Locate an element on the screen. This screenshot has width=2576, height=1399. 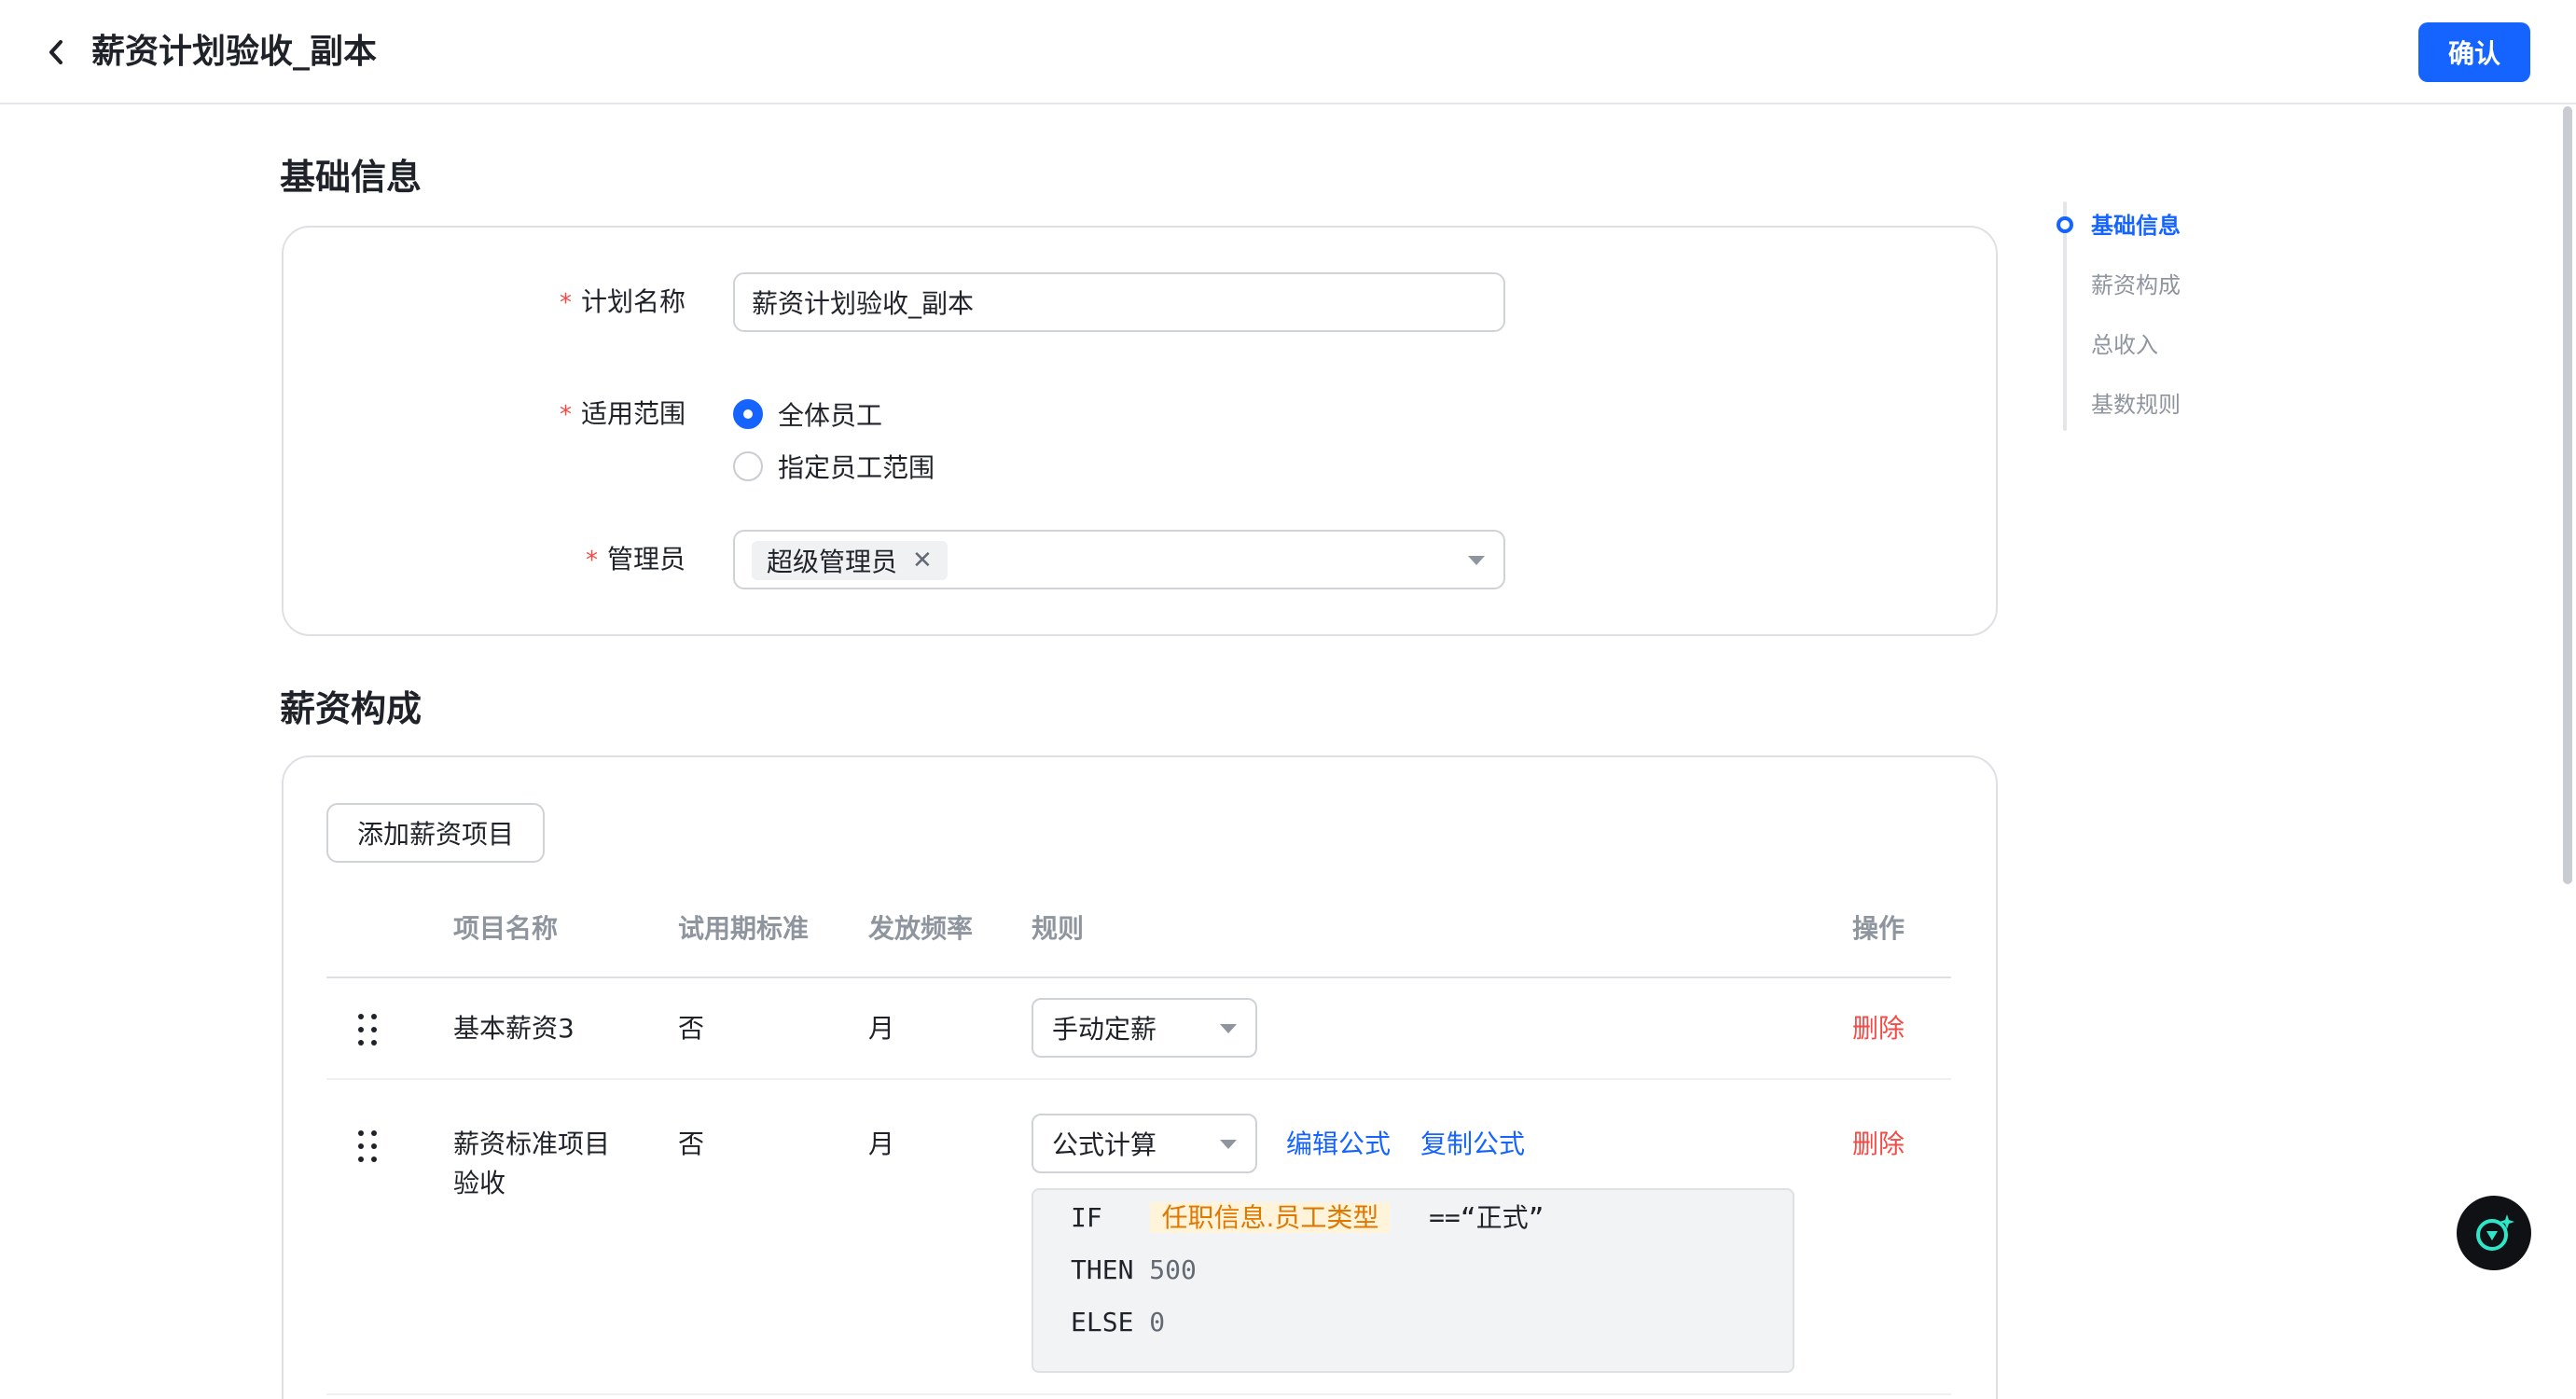
row1-rule-select: 手动定薪 is located at coordinates (1144, 1028).